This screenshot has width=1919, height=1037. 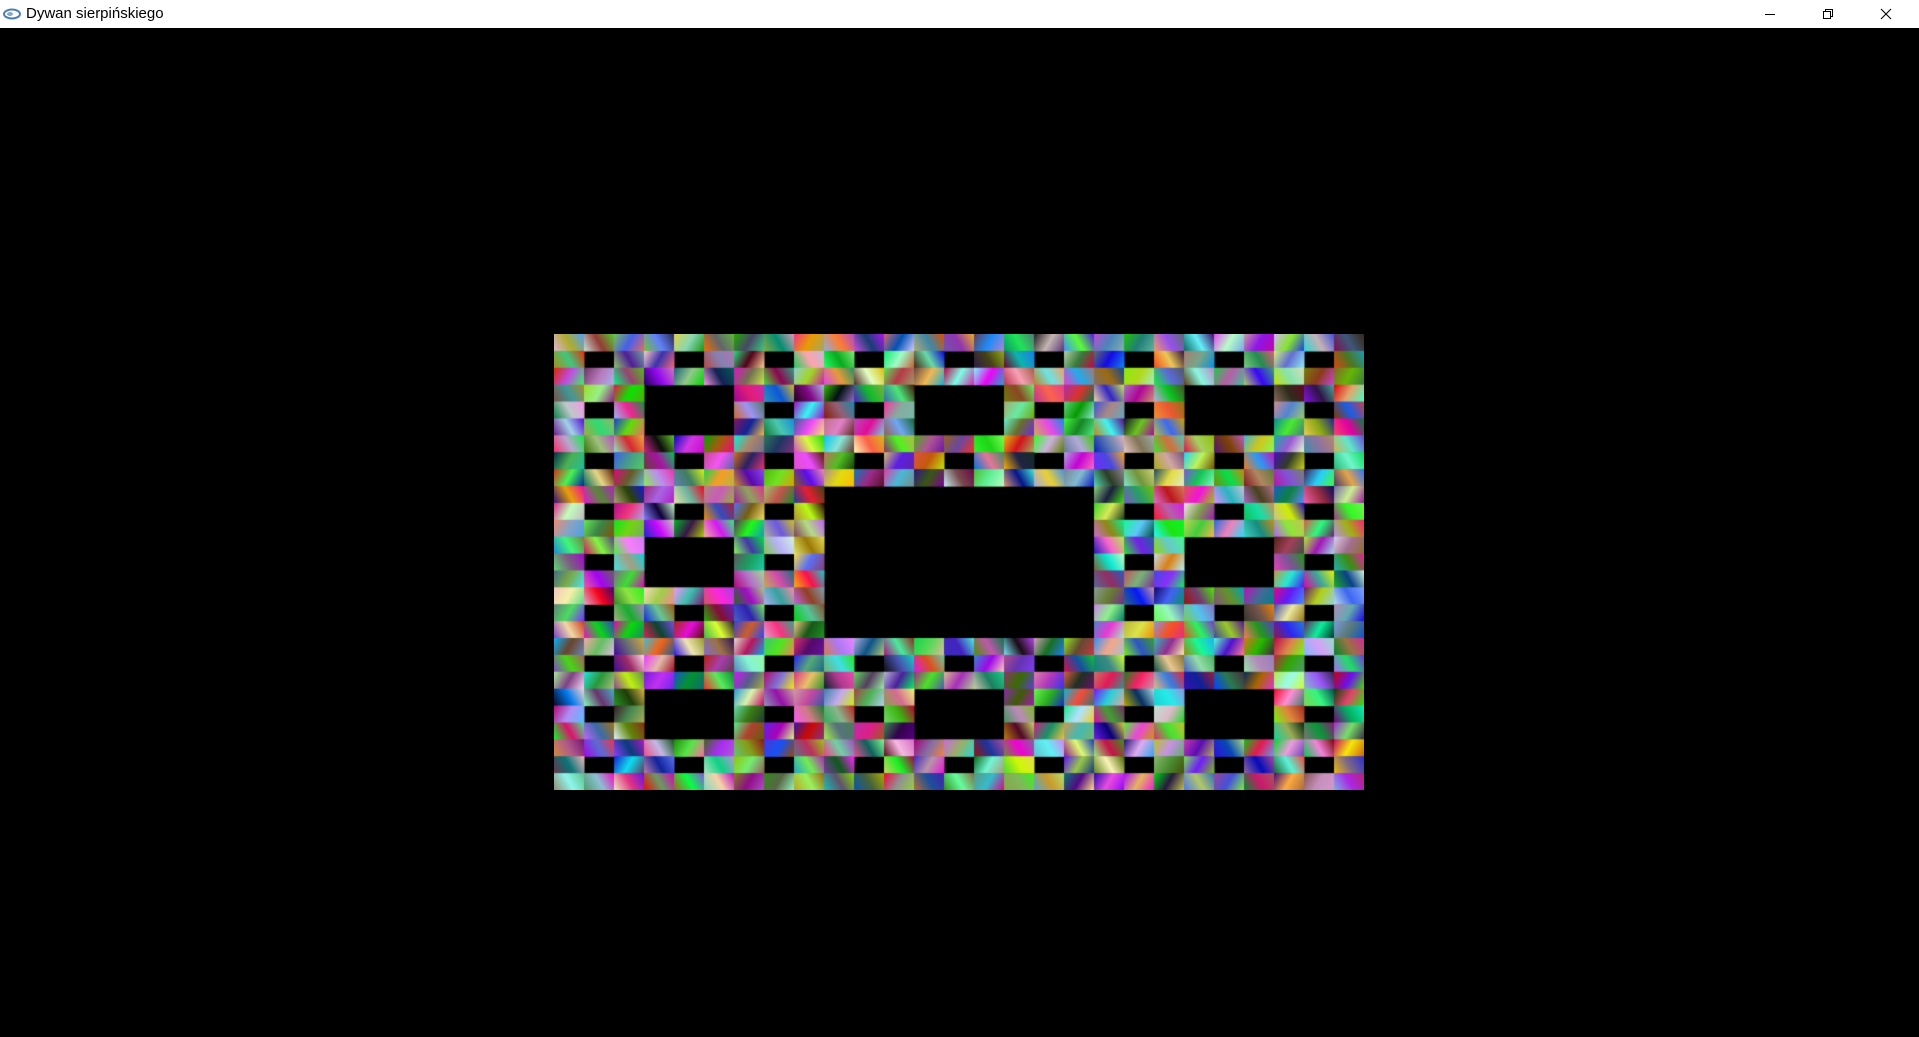 I want to click on minimize-button, so click(x=1770, y=14).